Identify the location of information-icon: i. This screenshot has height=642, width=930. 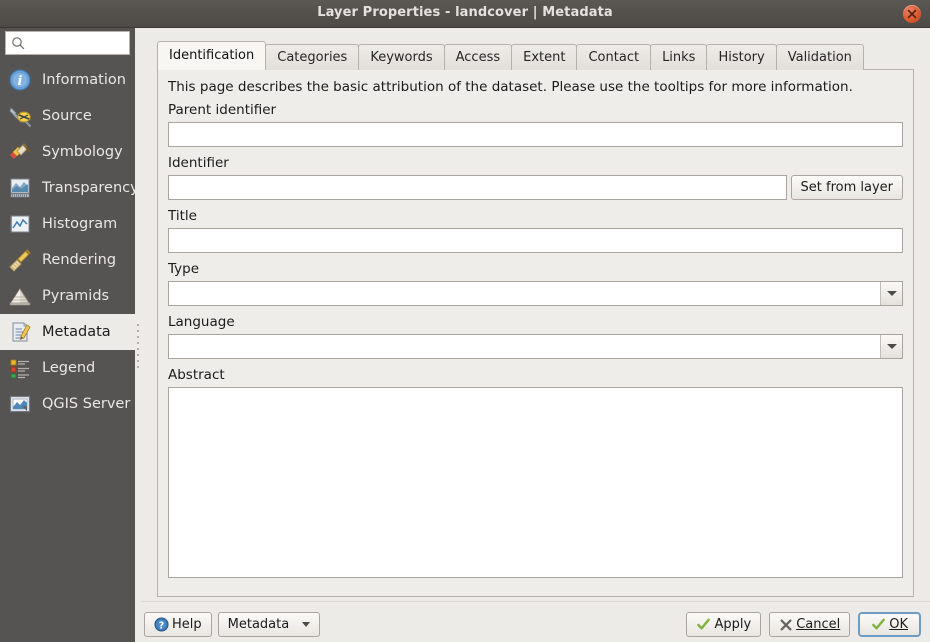
(20, 80).